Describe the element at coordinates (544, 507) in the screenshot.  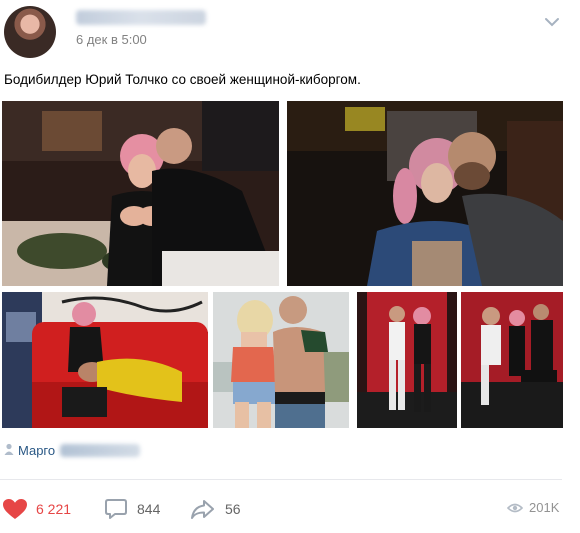
I see `views-count: 201K` at that location.